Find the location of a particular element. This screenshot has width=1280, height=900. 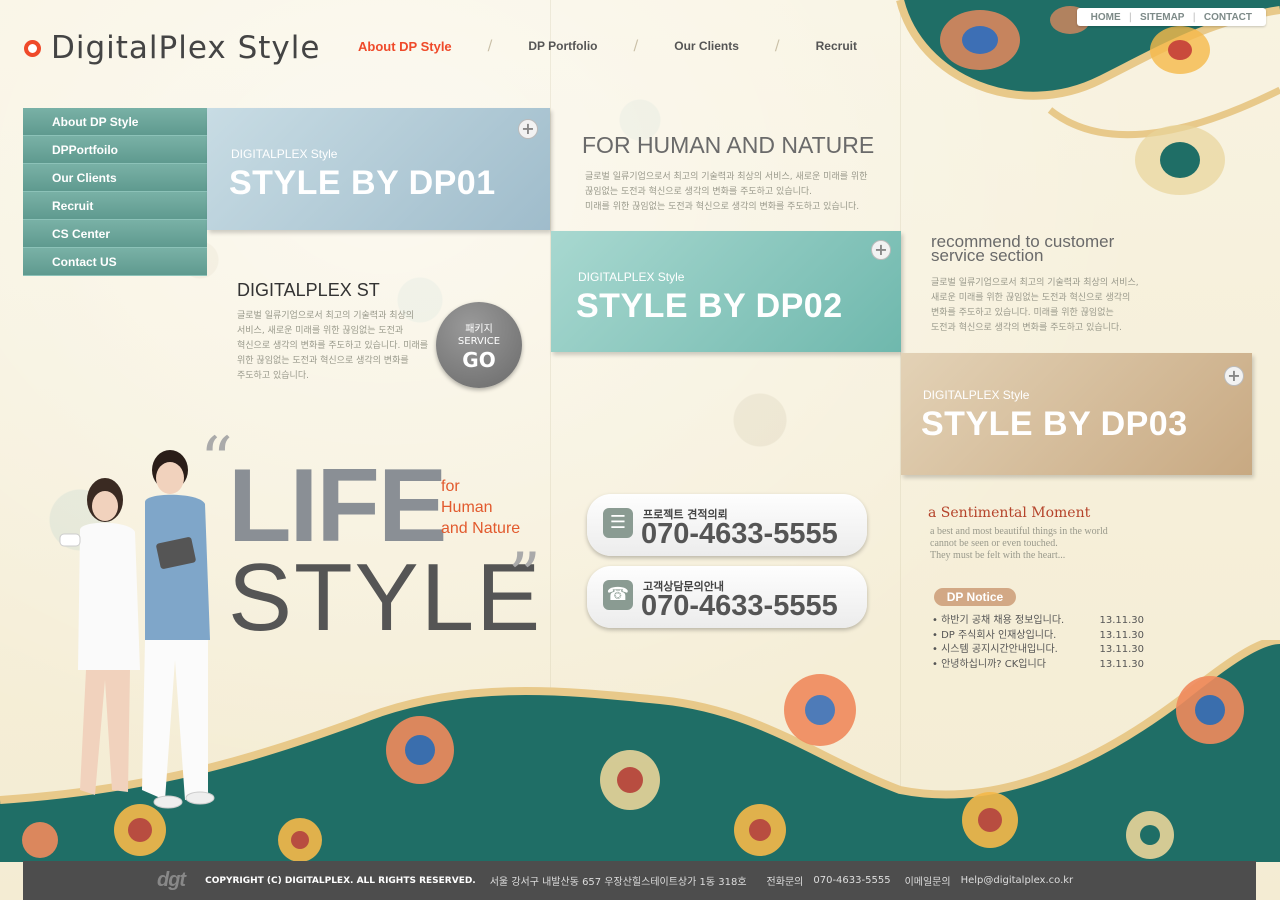

notice-item: • 하반기 공채 채용 정보입니다. 13.11.30 is located at coordinates (1038, 621).